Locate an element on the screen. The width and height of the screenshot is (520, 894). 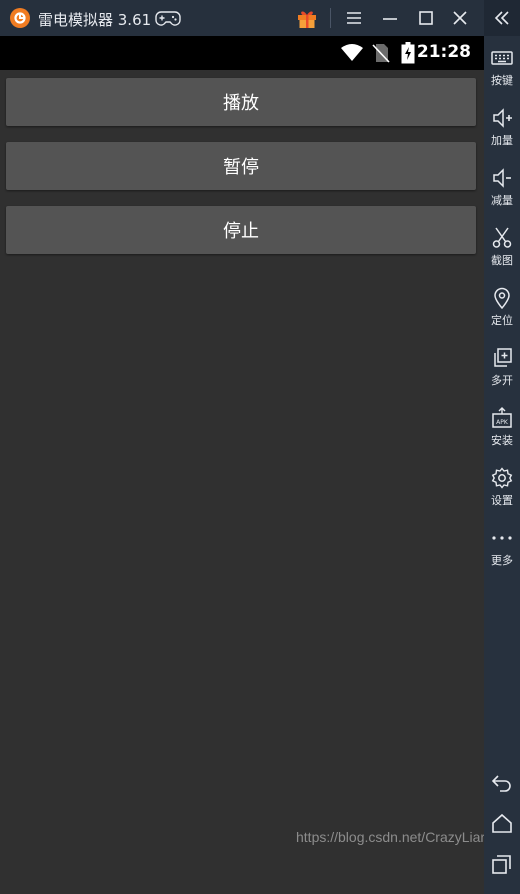
emulator-sidebar: 按键 加量 减量 截图 定位 多开 APK 安装 设置 更多 is located at coordinates (502, 465).